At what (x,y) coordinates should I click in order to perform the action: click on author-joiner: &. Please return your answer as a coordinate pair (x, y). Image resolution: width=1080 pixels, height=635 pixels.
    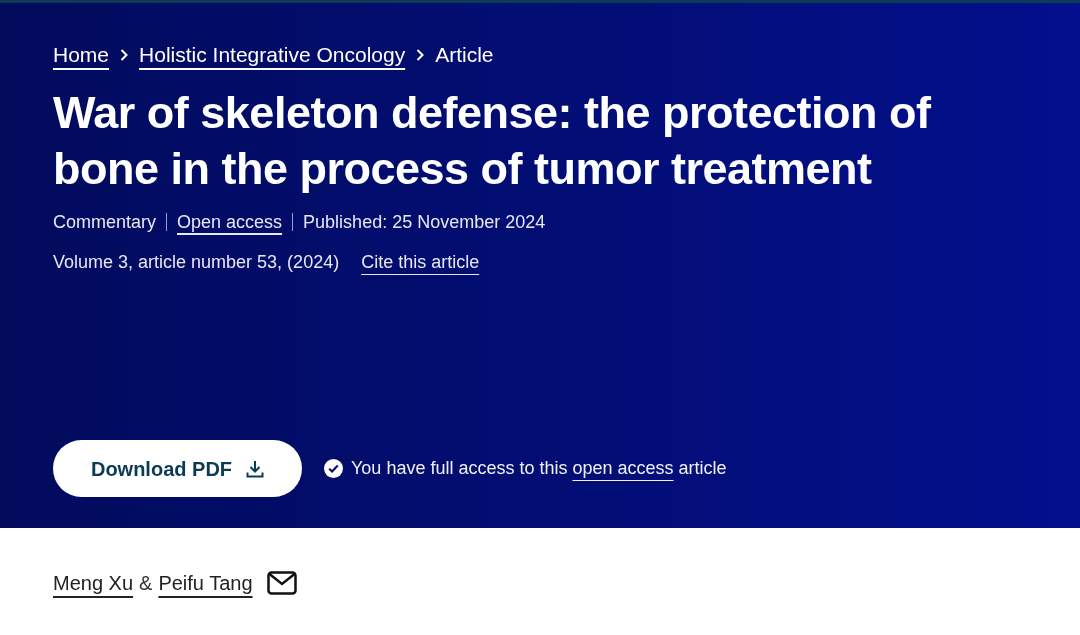
    Looking at the image, I should click on (146, 583).